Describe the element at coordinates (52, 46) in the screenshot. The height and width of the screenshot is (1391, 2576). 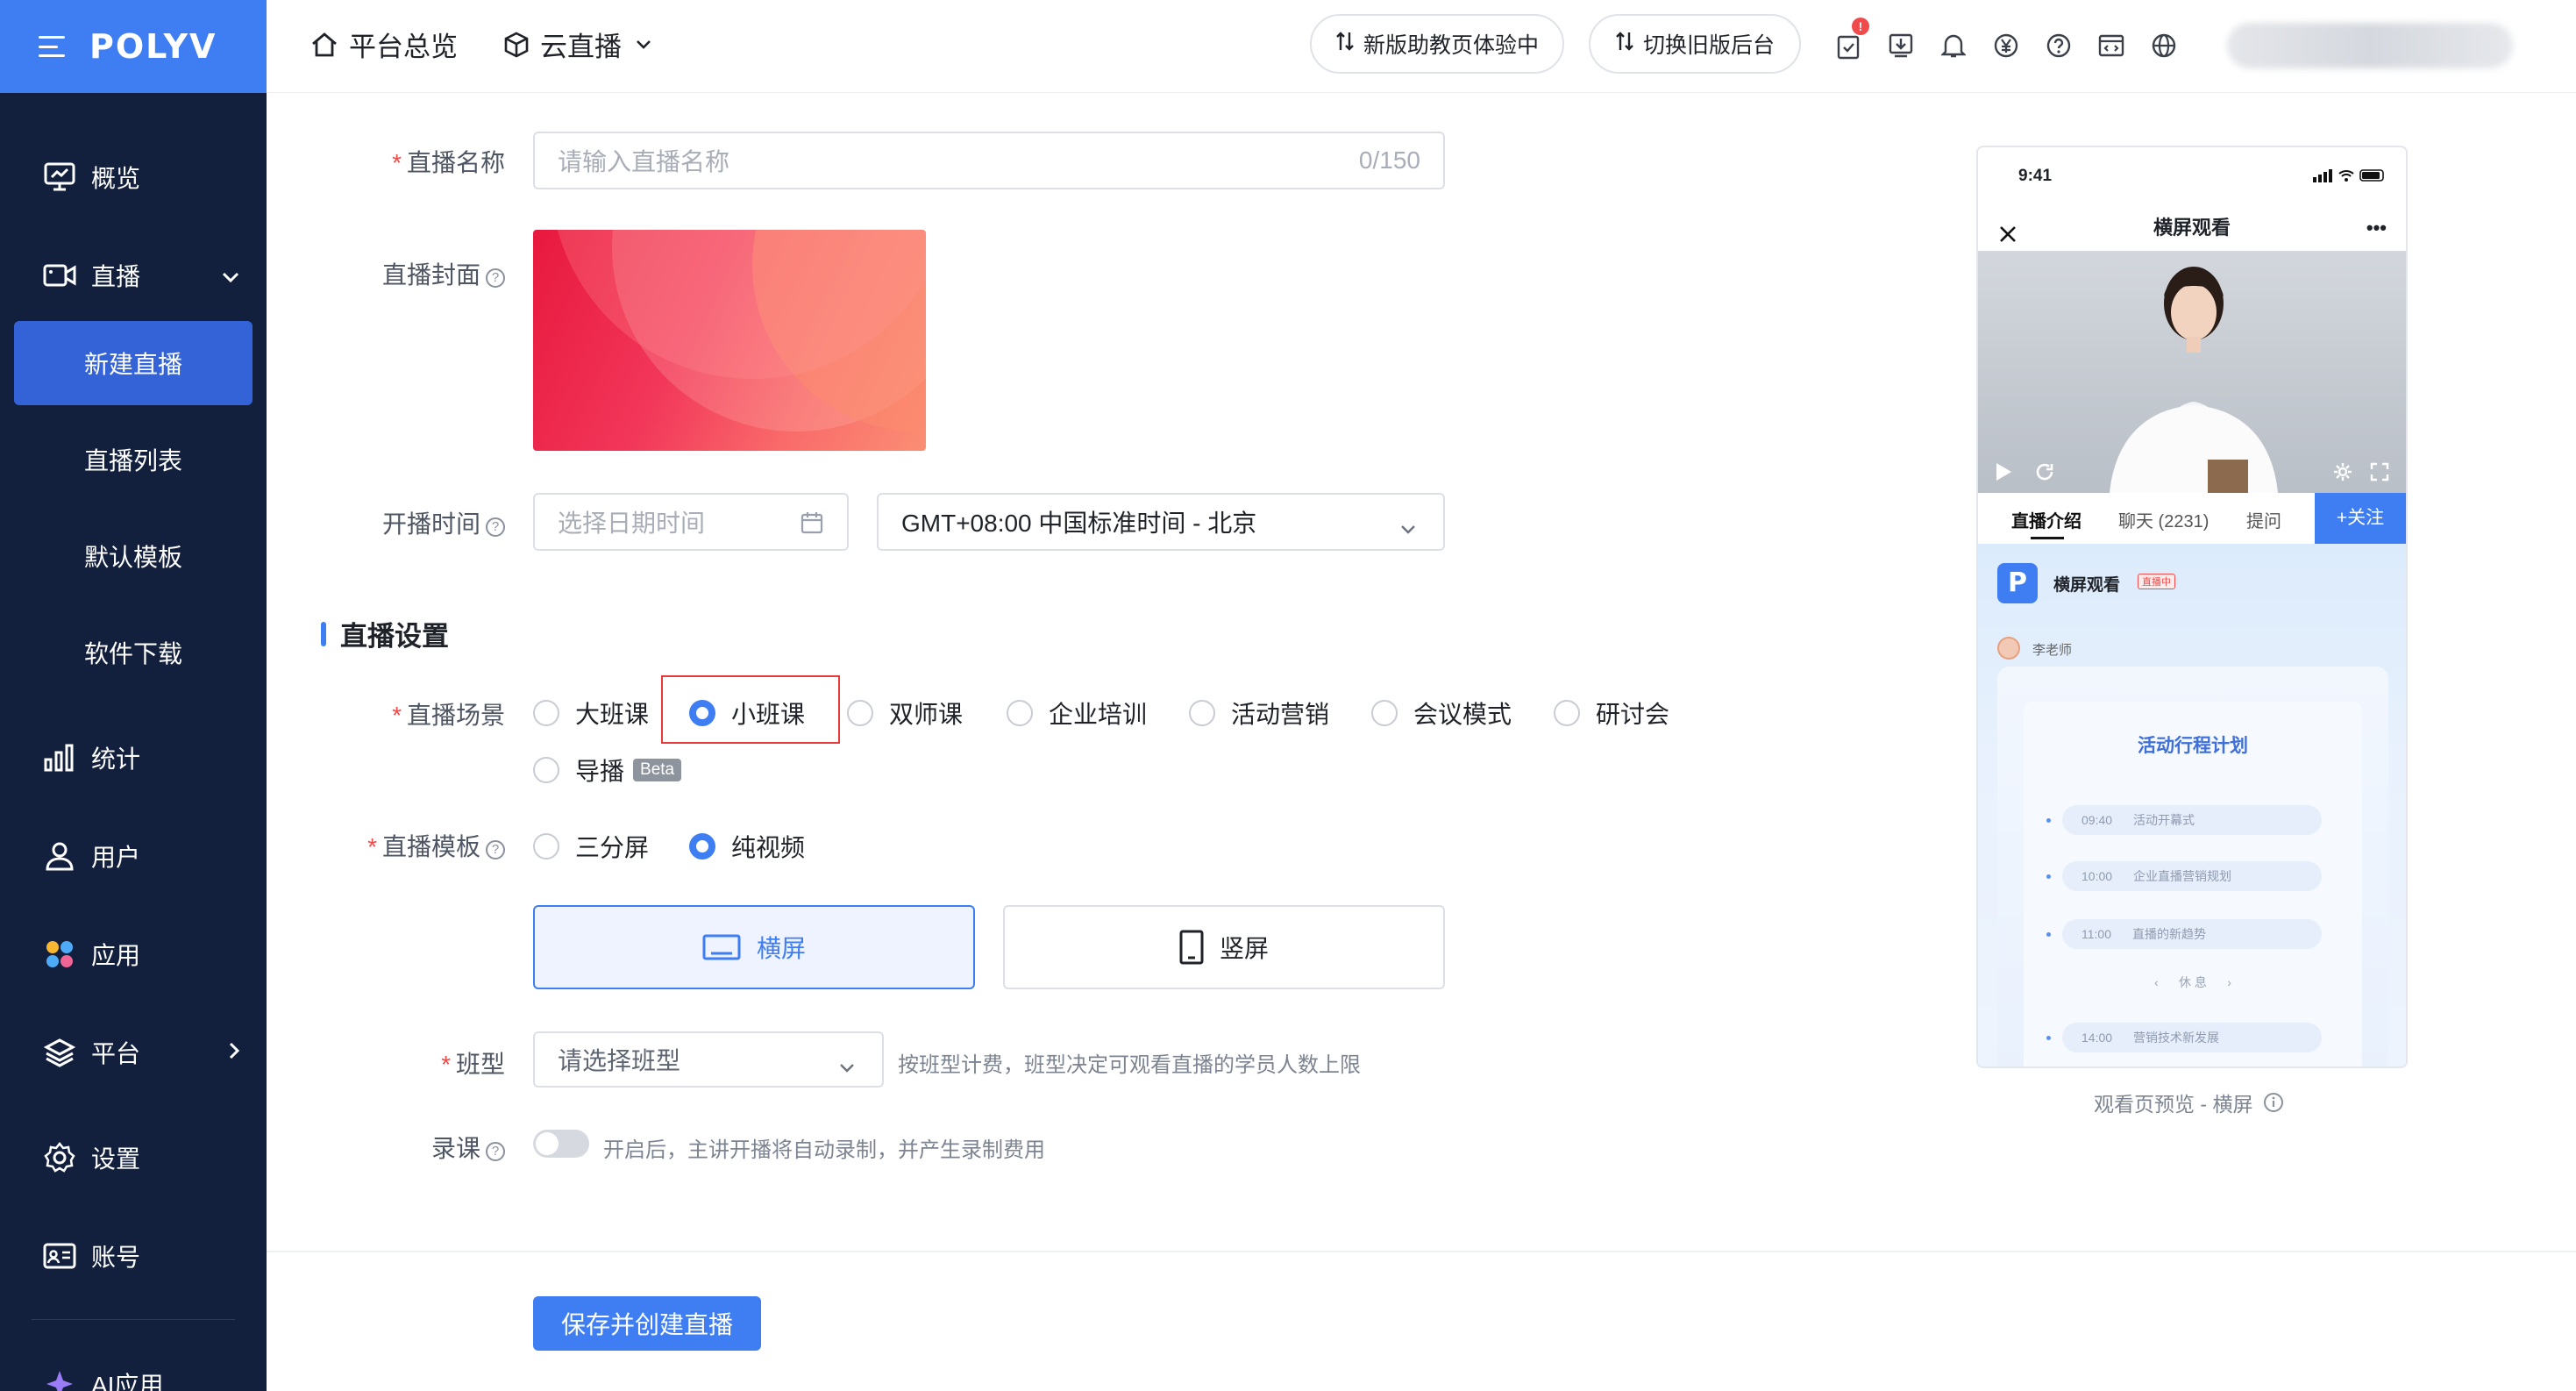
I see `menu-icon` at that location.